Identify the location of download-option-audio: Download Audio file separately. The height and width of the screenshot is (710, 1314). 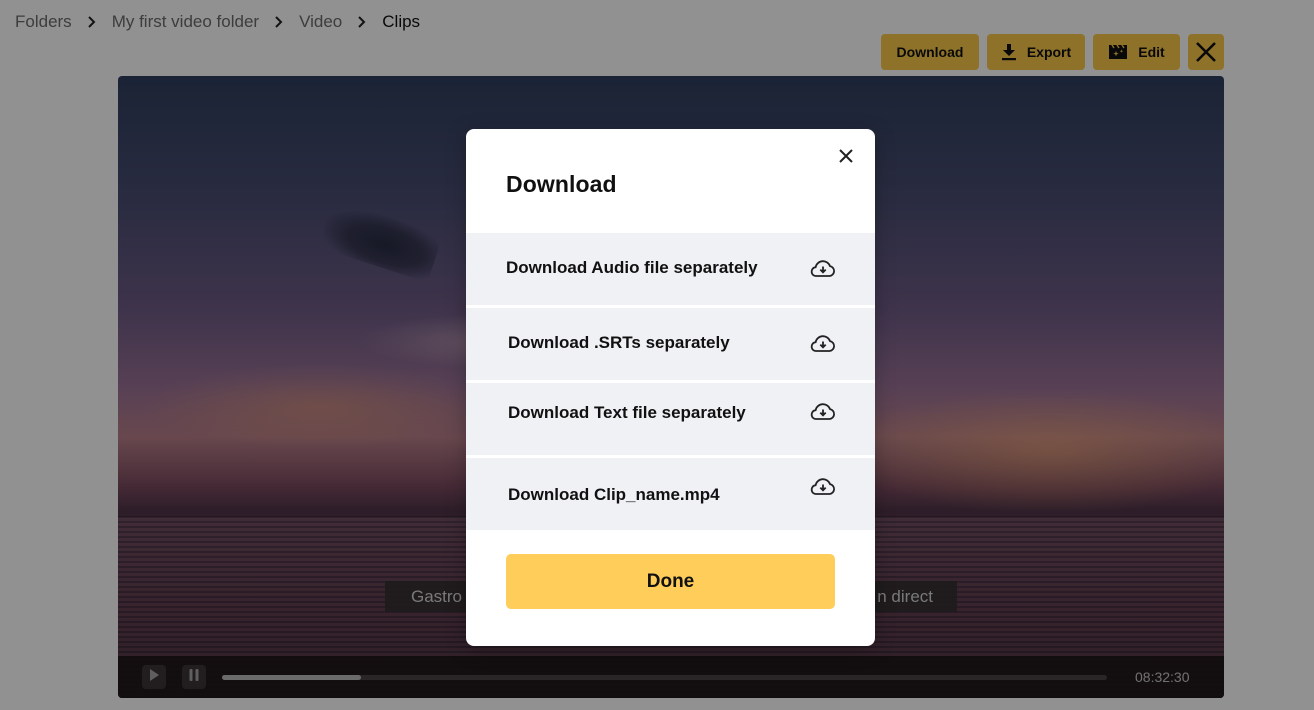
(670, 269).